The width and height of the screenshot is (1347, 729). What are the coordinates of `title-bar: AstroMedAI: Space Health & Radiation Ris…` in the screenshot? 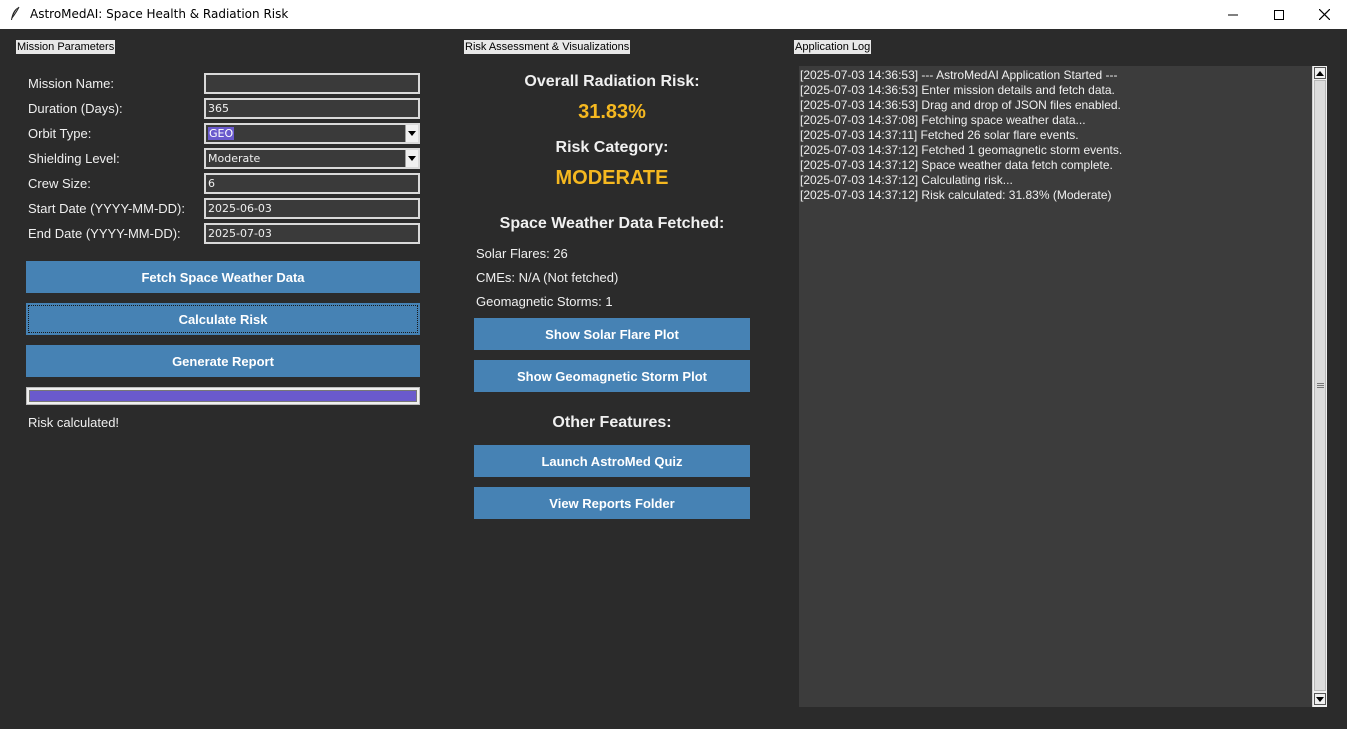 It's located at (673, 14).